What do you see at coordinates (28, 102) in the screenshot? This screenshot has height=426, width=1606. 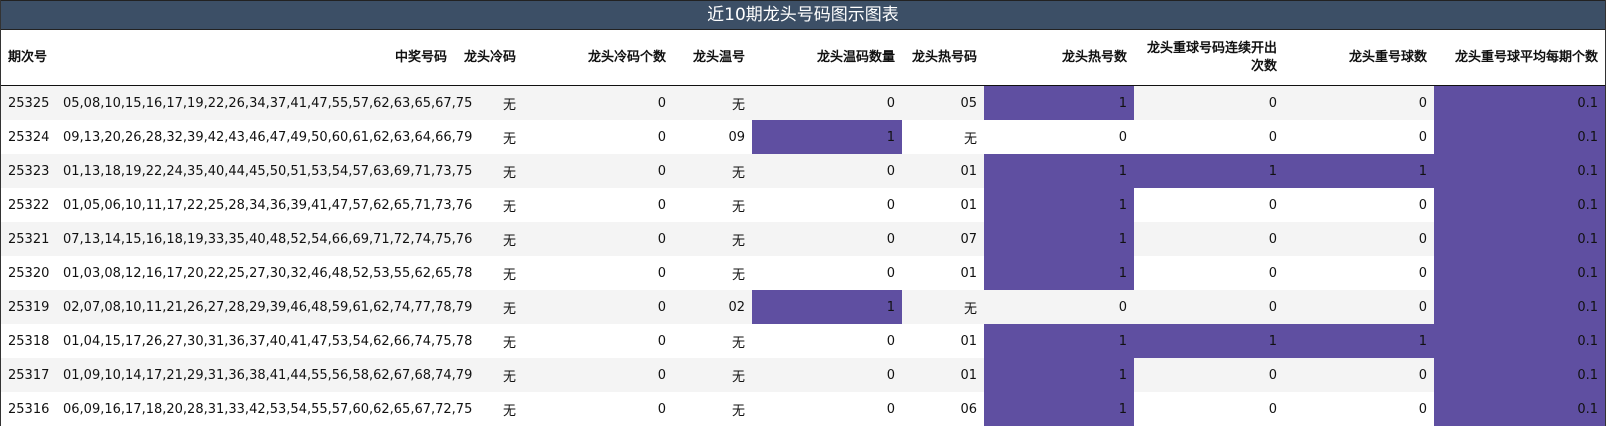 I see `cell-issue: 25325` at bounding box center [28, 102].